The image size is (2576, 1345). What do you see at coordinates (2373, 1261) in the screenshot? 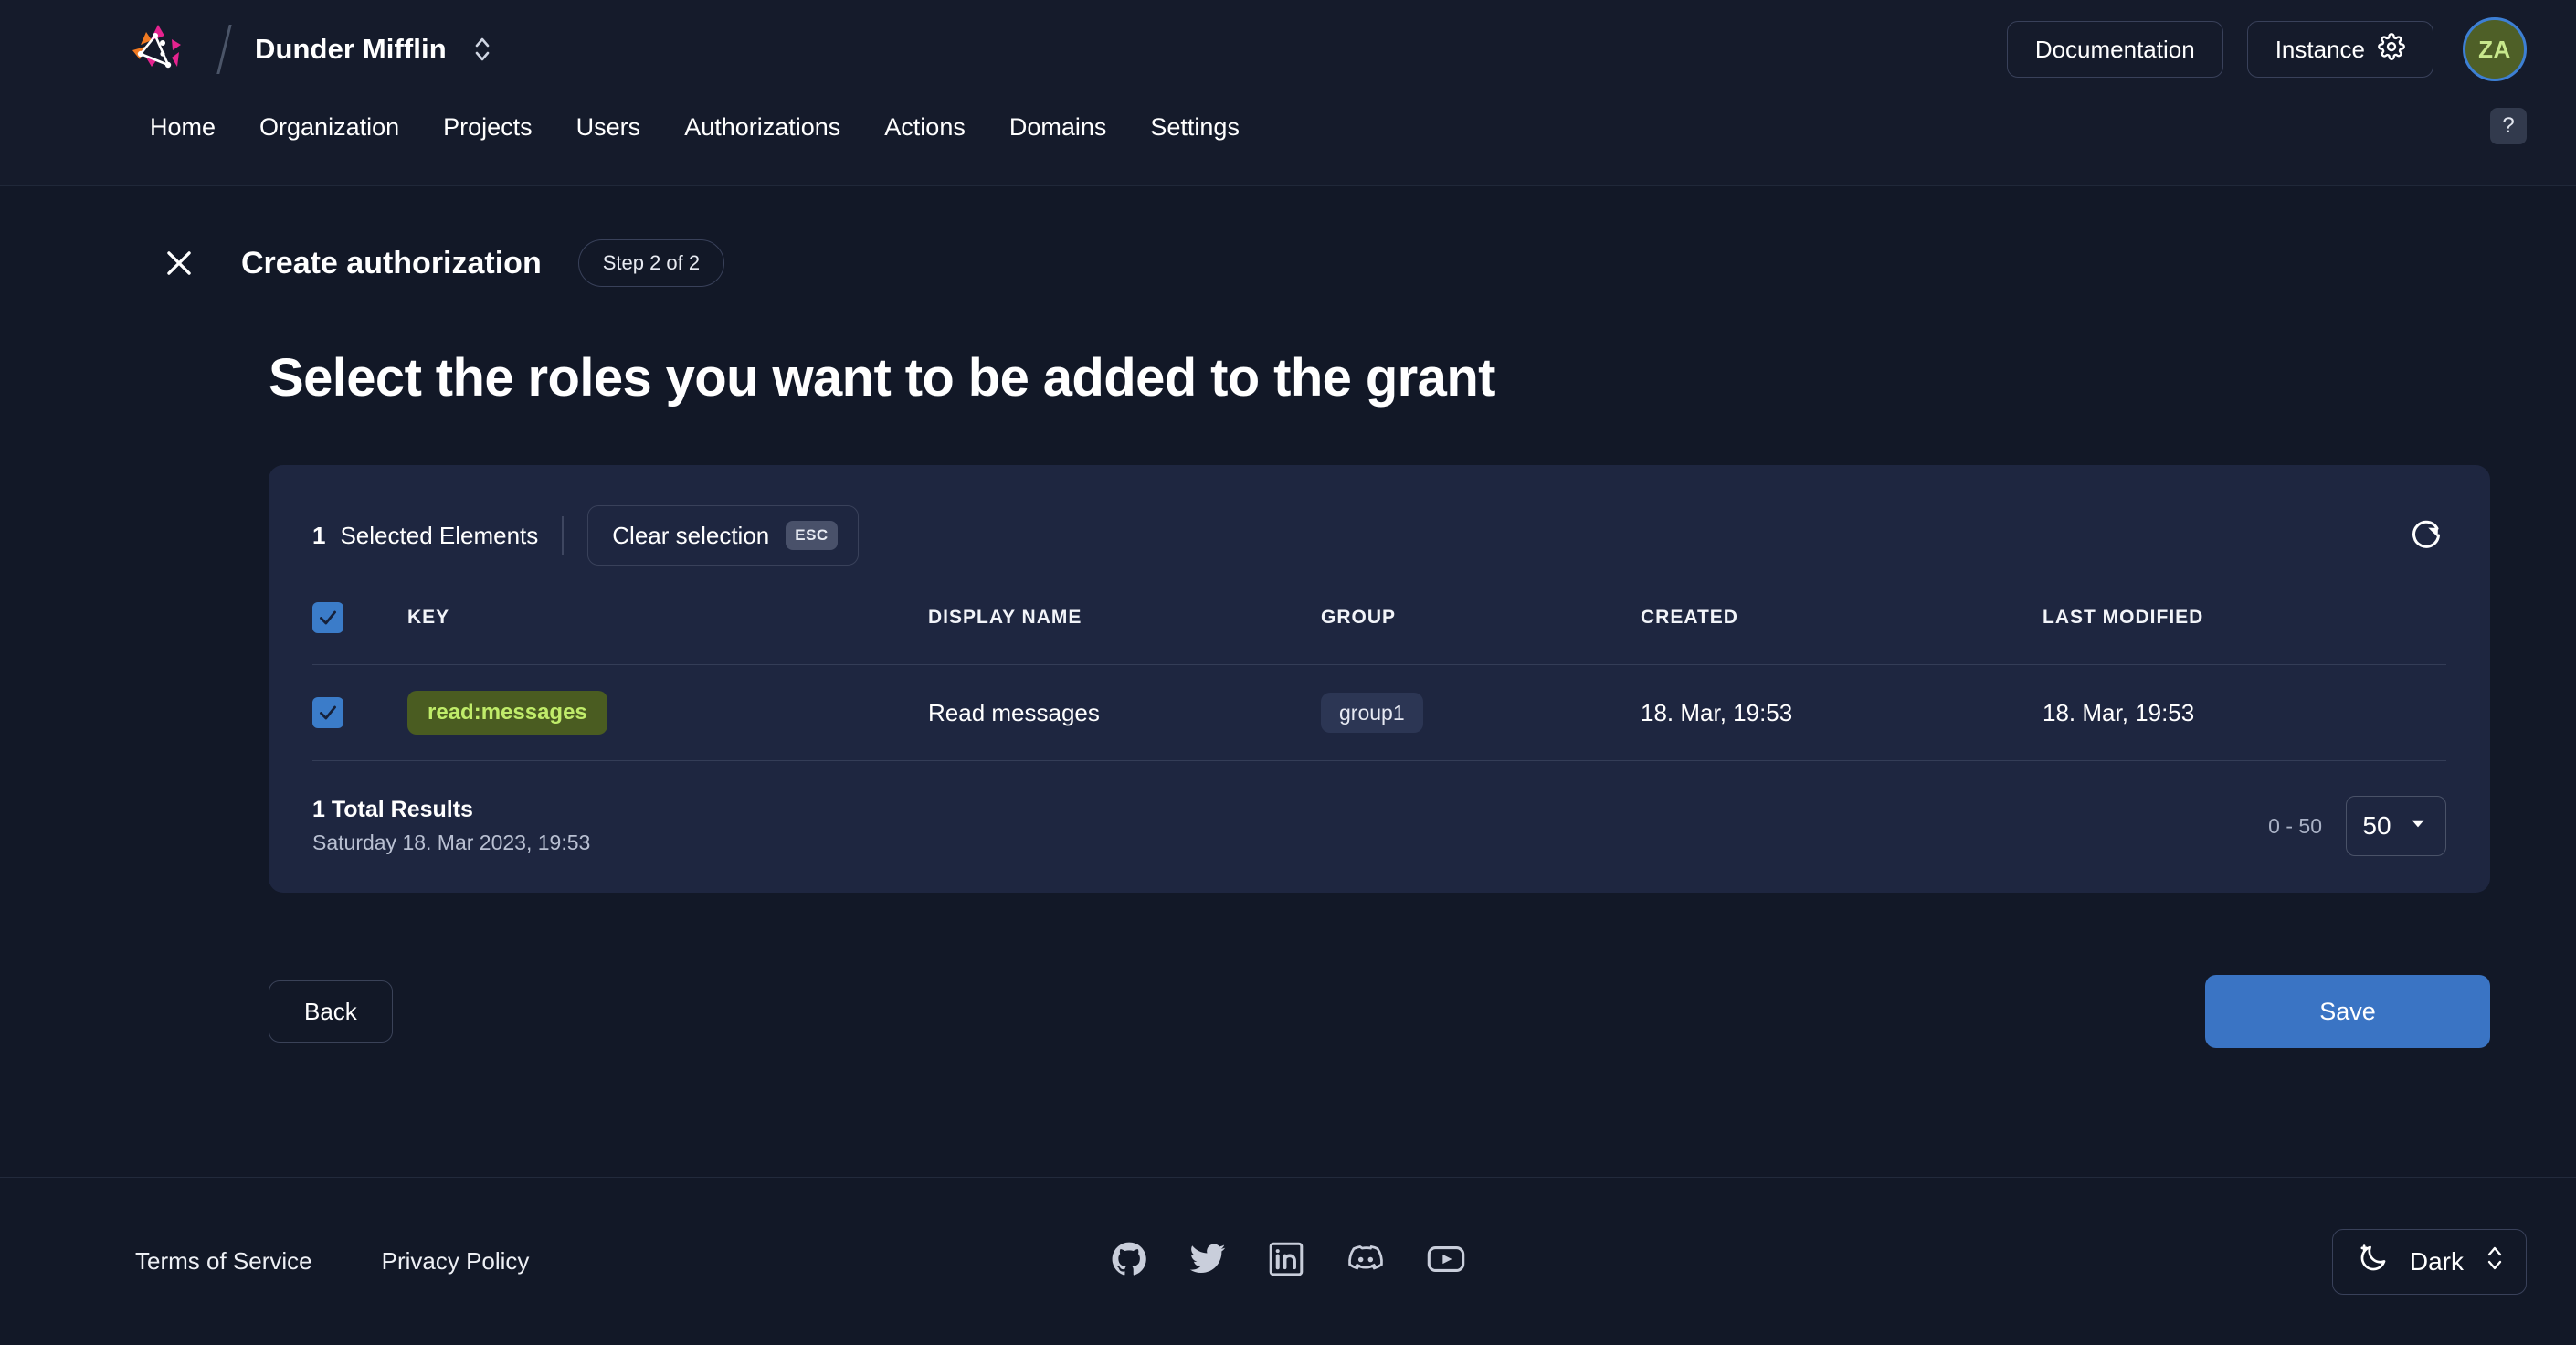
I see `moon-icon` at bounding box center [2373, 1261].